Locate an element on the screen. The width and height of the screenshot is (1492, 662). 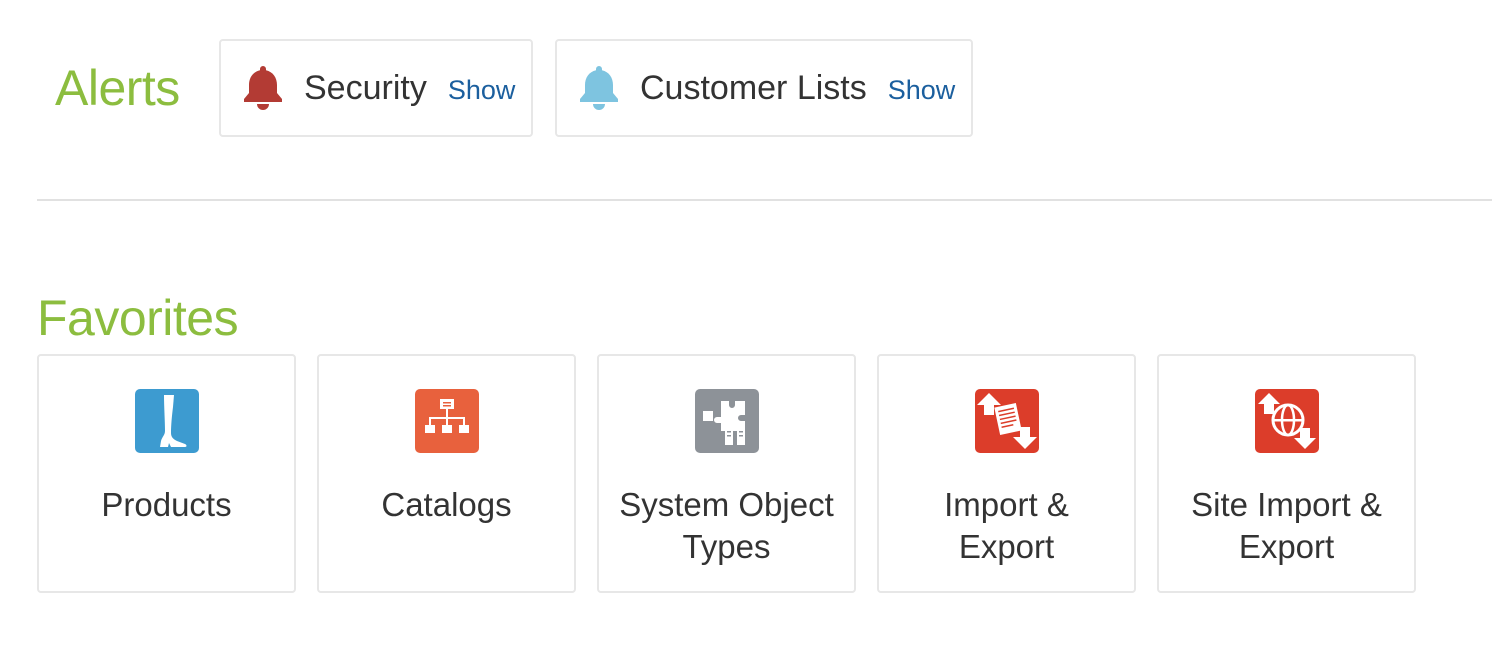
divider is located at coordinates (764, 200).